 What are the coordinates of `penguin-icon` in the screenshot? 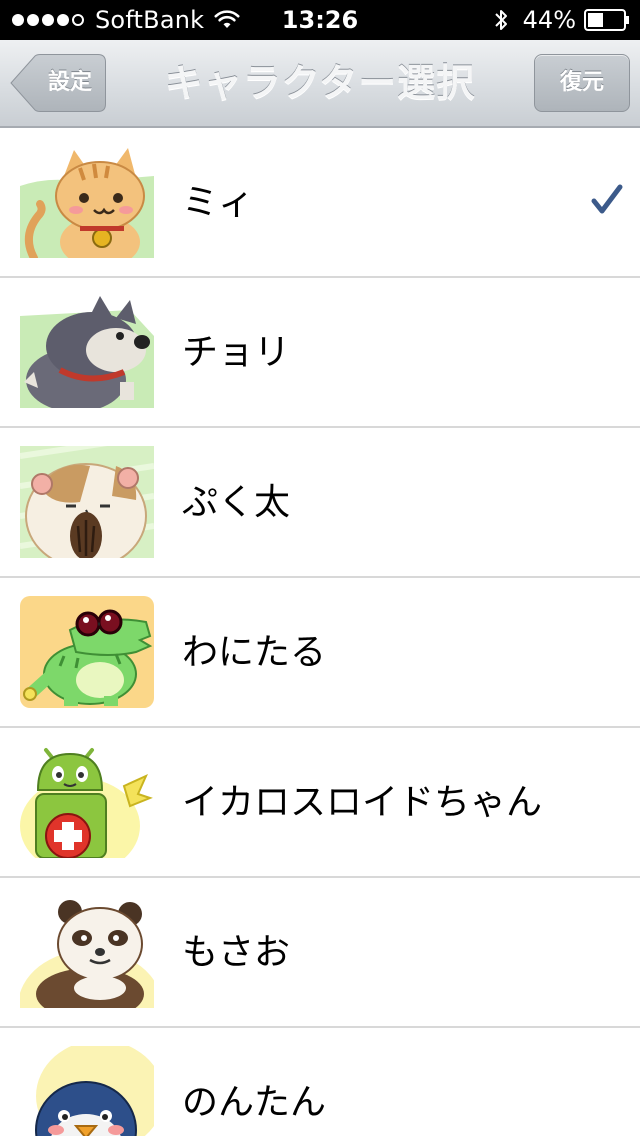 It's located at (87, 1091).